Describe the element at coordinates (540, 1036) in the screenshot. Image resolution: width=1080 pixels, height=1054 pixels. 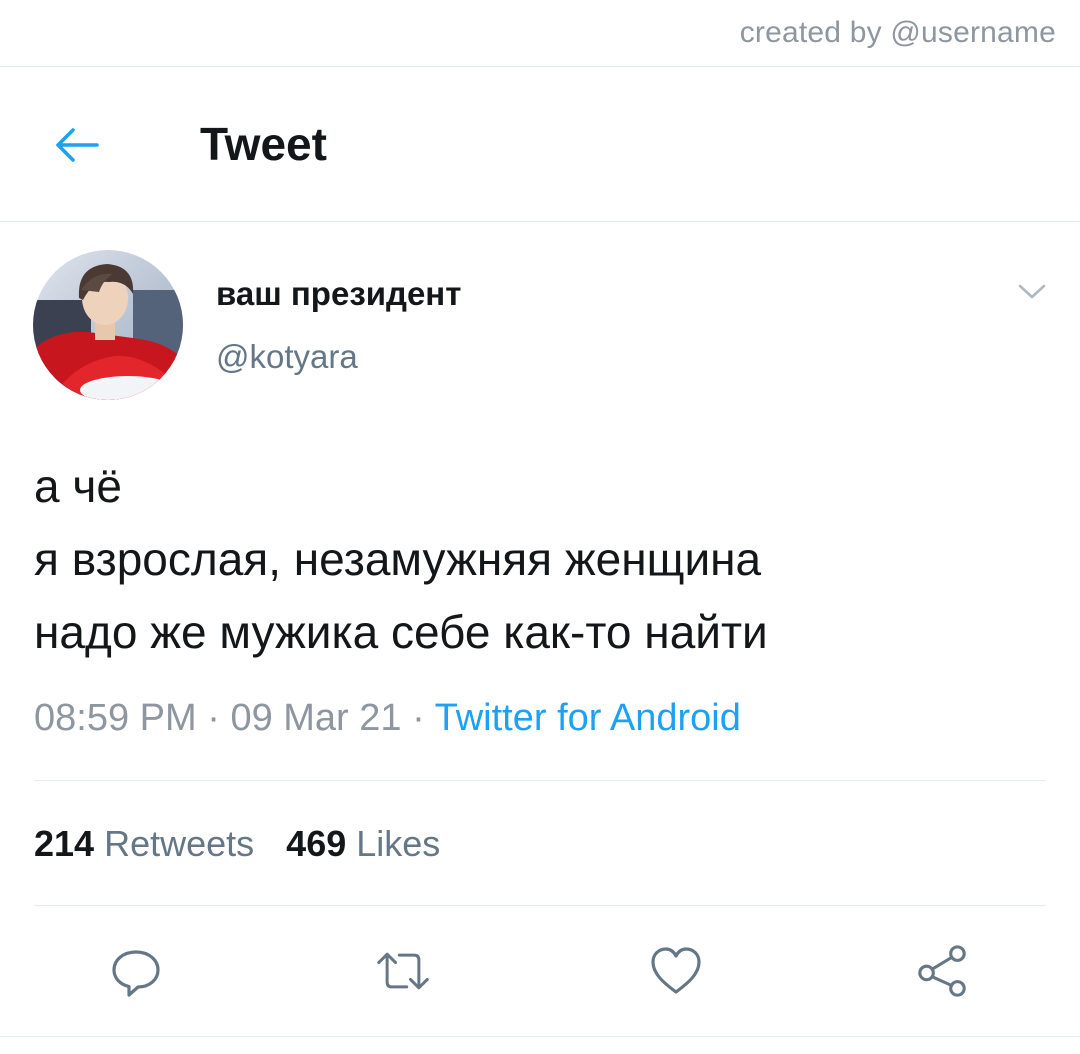
I see `bottom-divider` at that location.